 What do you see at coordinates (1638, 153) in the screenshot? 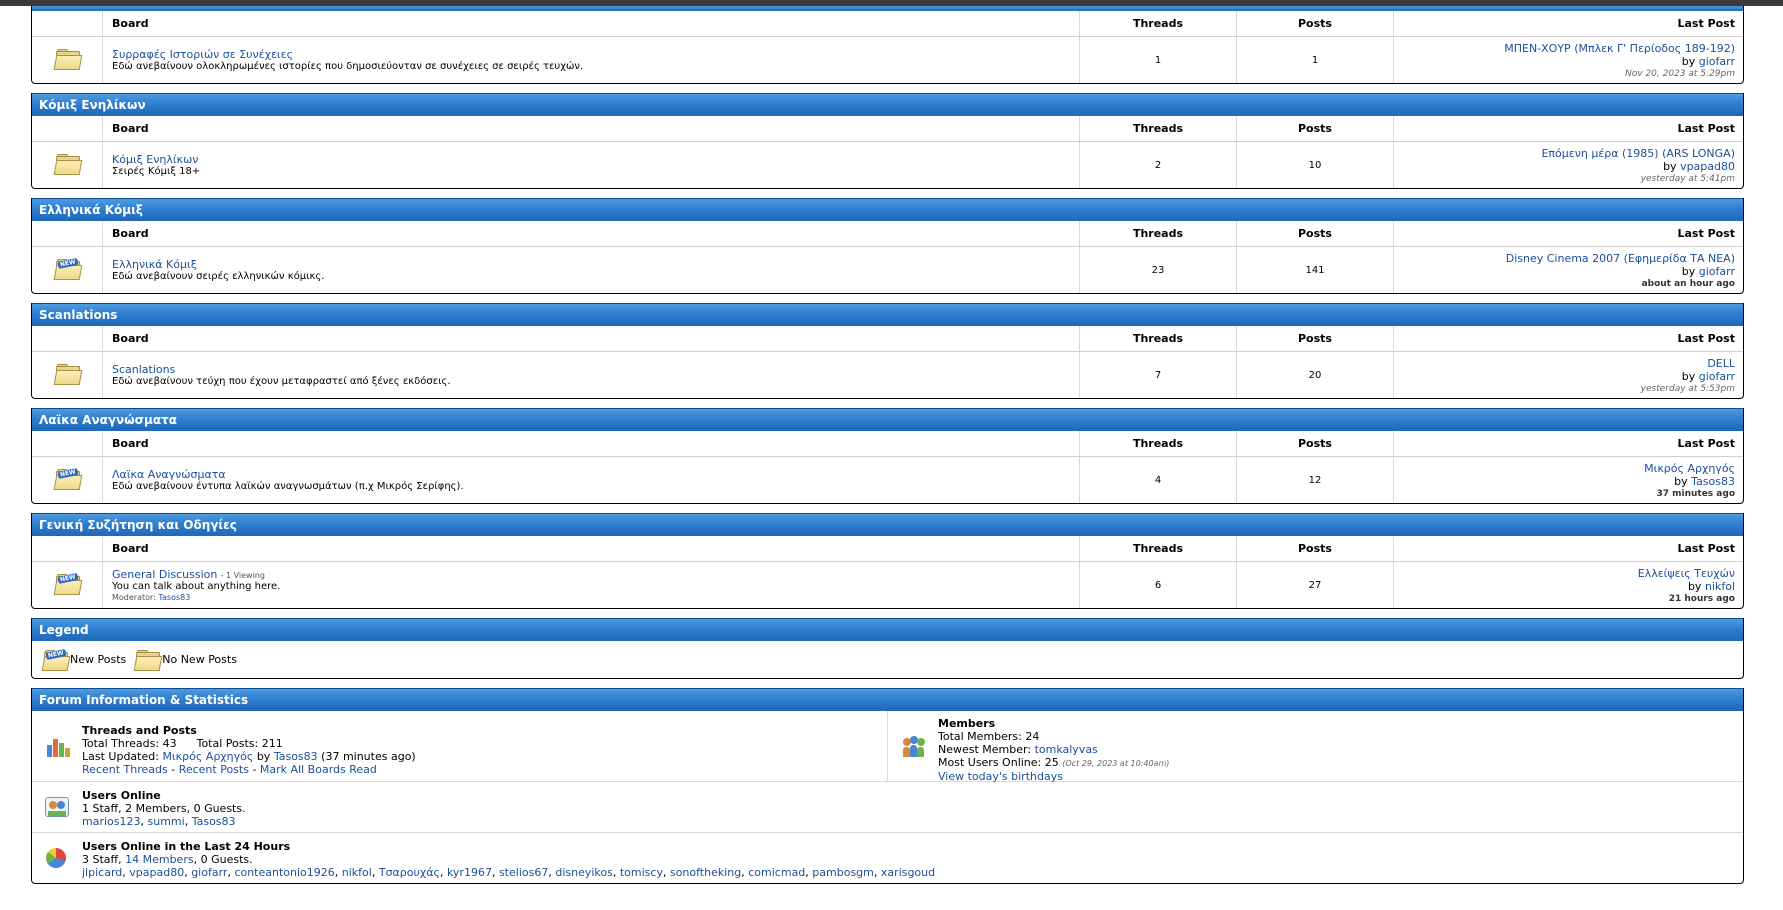
I see `last-post-link: Επόμενη μέρα (1985) (ARS LONGA)` at bounding box center [1638, 153].